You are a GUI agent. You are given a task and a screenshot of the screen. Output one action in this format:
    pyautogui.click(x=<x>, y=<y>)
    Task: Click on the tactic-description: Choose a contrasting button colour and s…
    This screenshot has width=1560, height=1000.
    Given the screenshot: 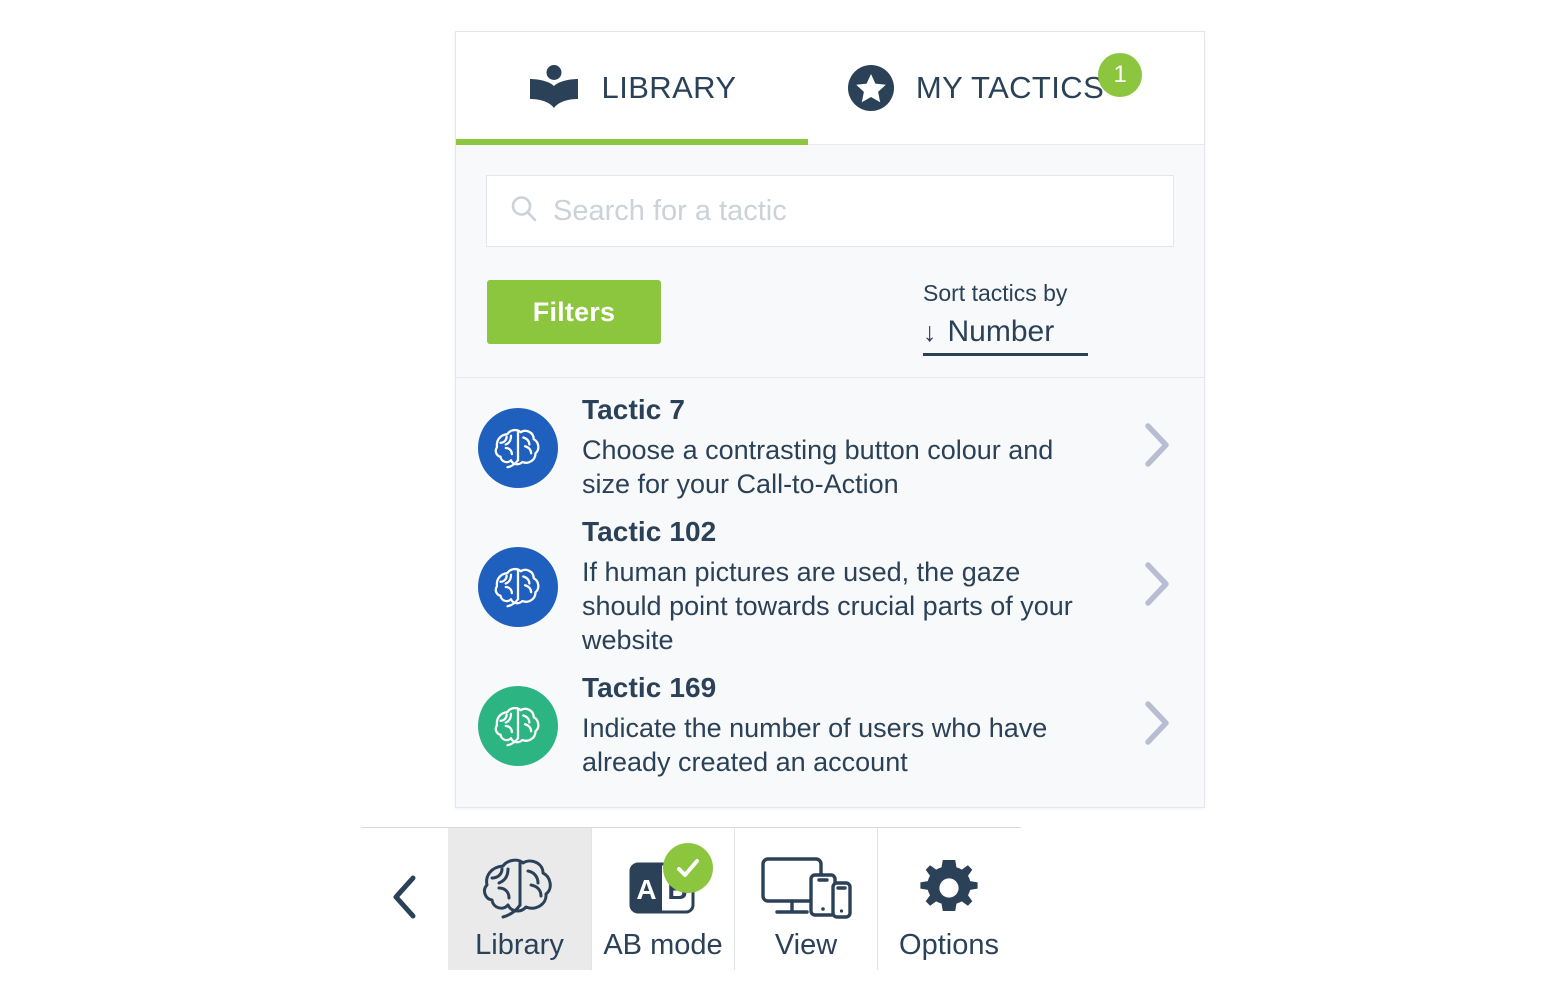 What is the action you would take?
    pyautogui.click(x=818, y=466)
    